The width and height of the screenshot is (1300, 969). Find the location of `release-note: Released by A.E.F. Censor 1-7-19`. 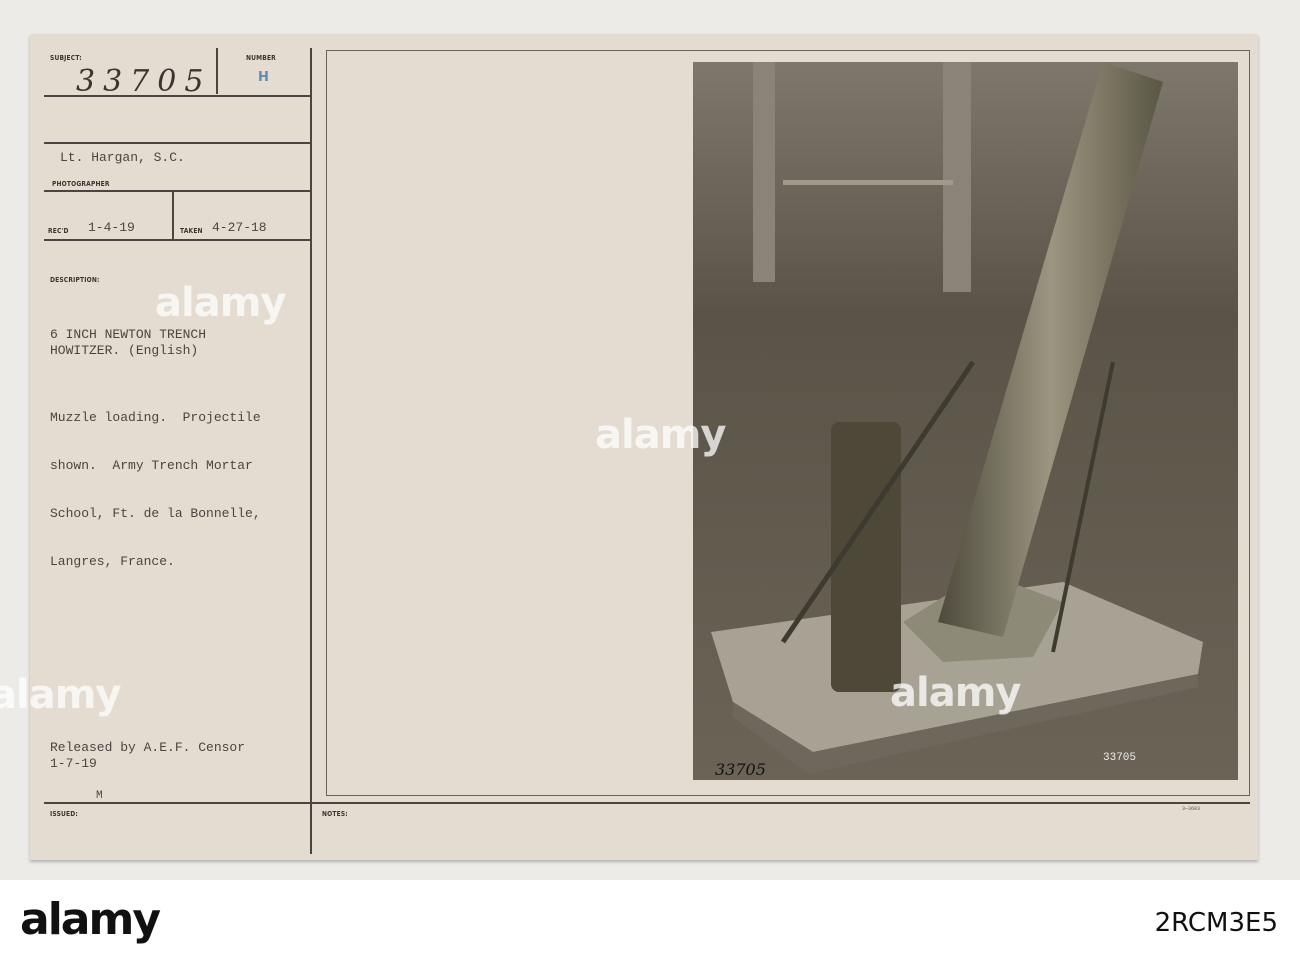

release-note: Released by A.E.F. Censor 1-7-19 is located at coordinates (147, 756).